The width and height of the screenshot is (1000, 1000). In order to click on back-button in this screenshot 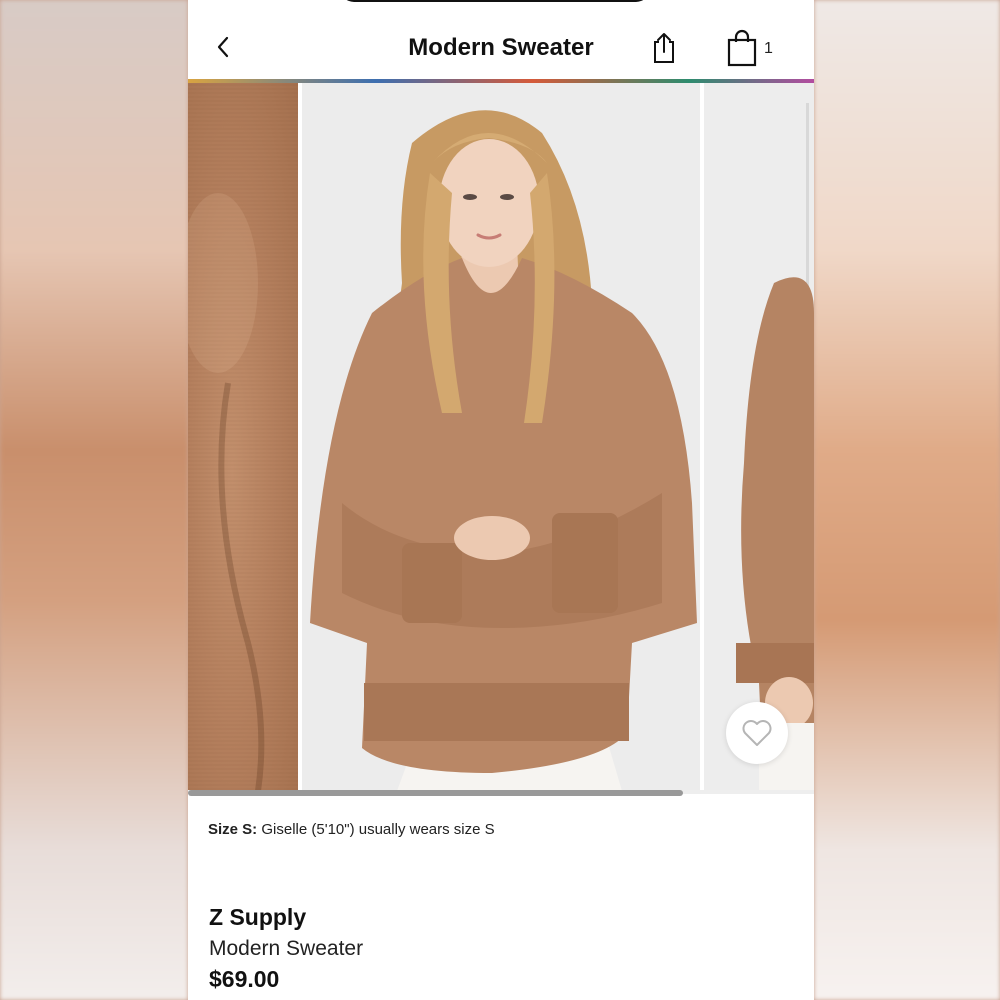, I will do `click(223, 47)`.